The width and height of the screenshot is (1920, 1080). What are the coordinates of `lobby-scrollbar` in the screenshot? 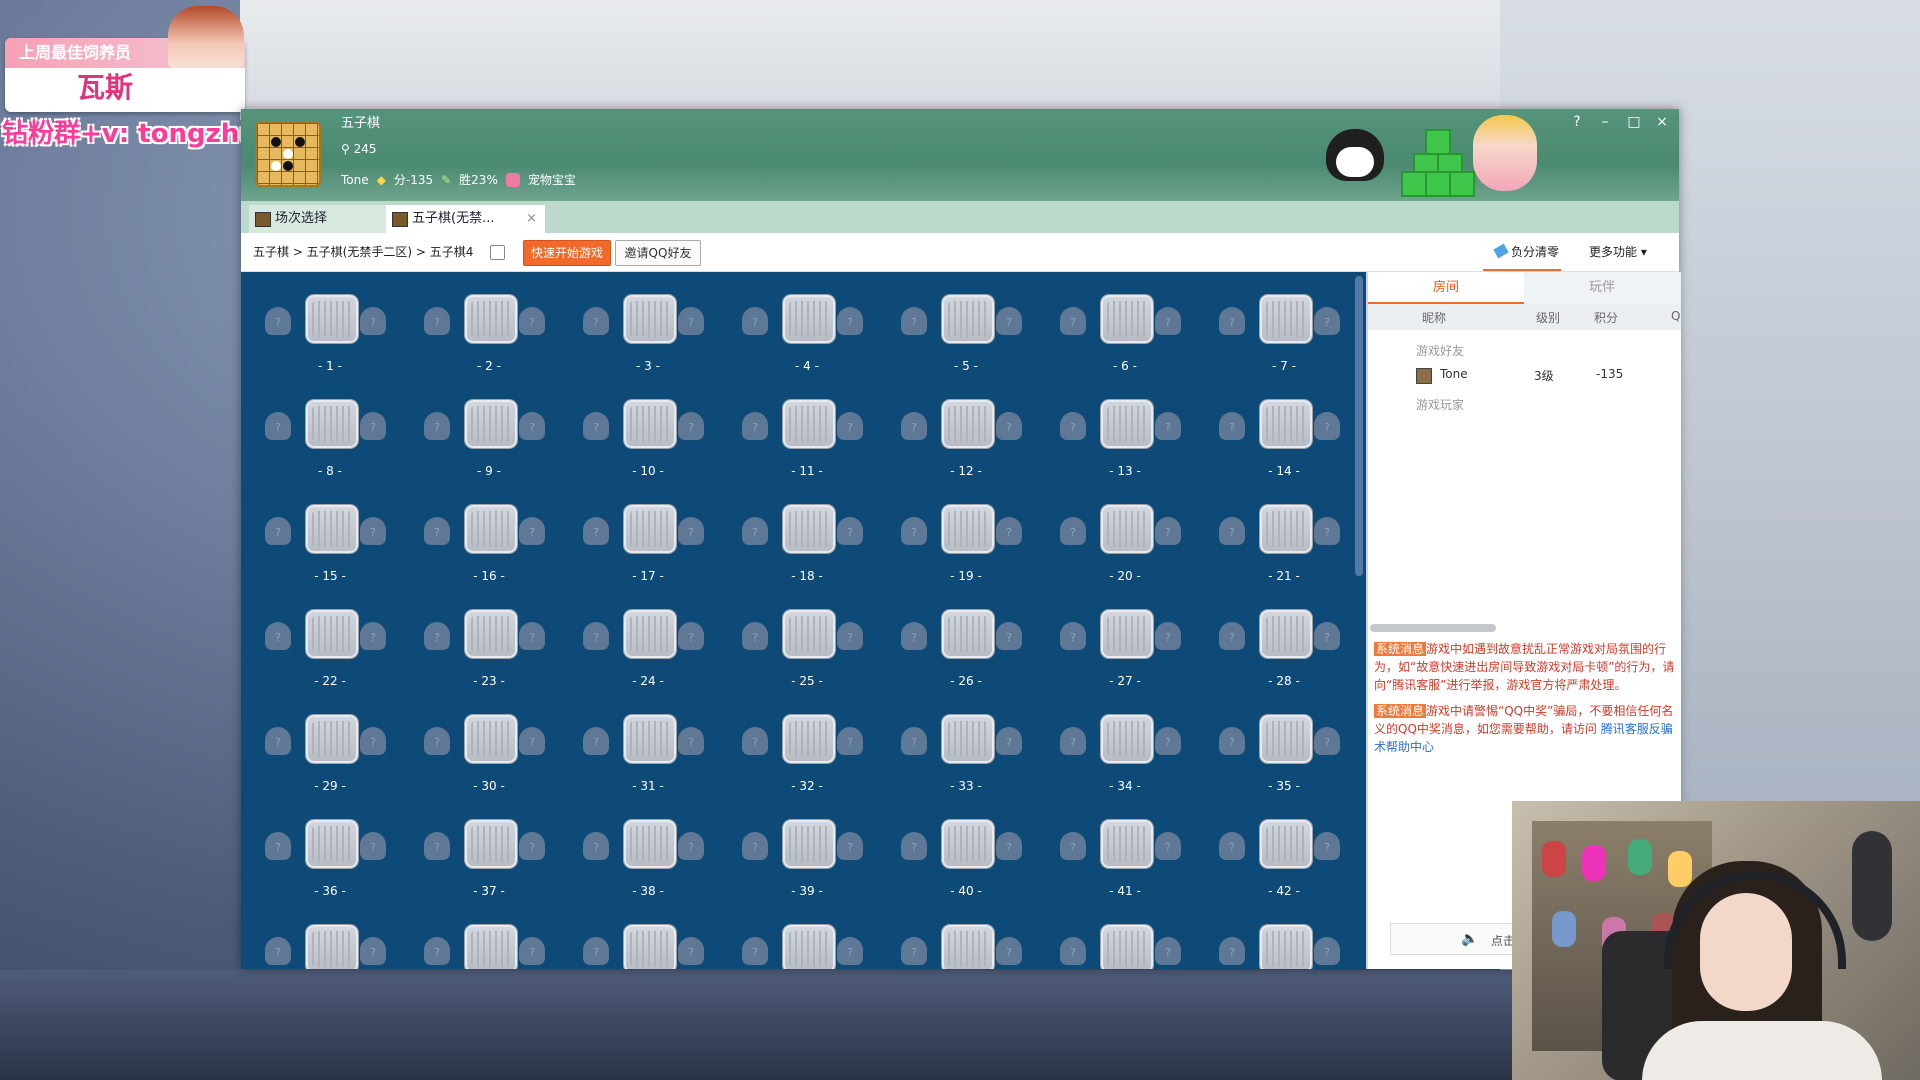 It's located at (1359, 426).